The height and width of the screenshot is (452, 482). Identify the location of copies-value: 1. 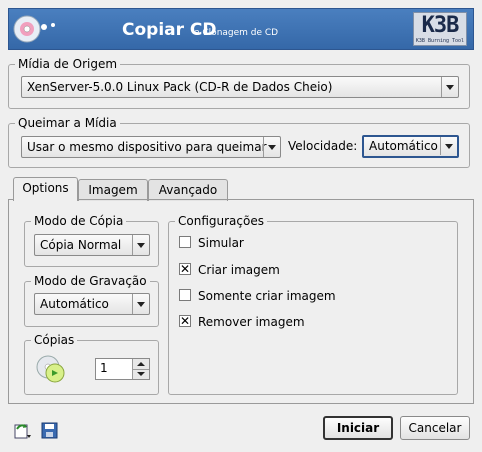
(104, 368).